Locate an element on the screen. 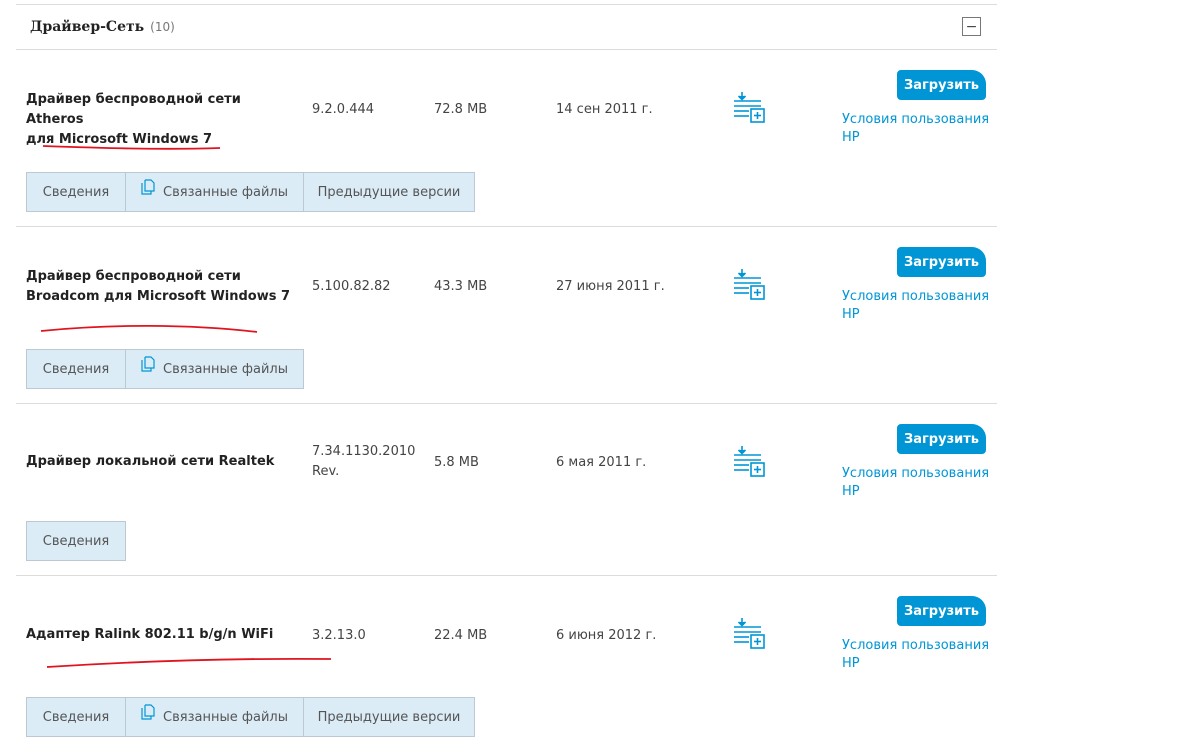 This screenshot has height=746, width=1185. driver-date: 6 июня 2012 г. is located at coordinates (606, 635).